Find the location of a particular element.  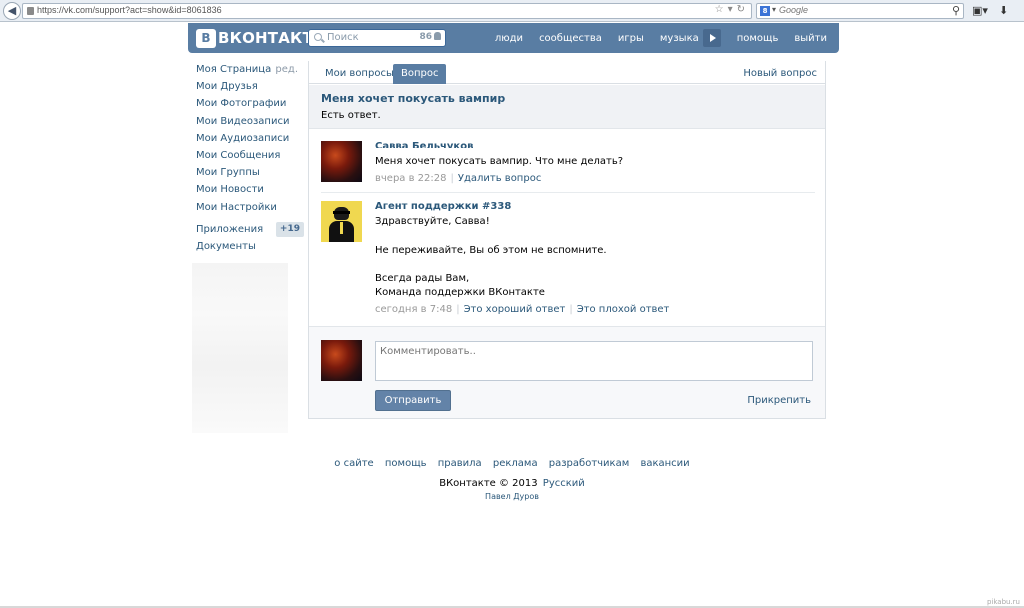

google-icon: 8 is located at coordinates (765, 11).